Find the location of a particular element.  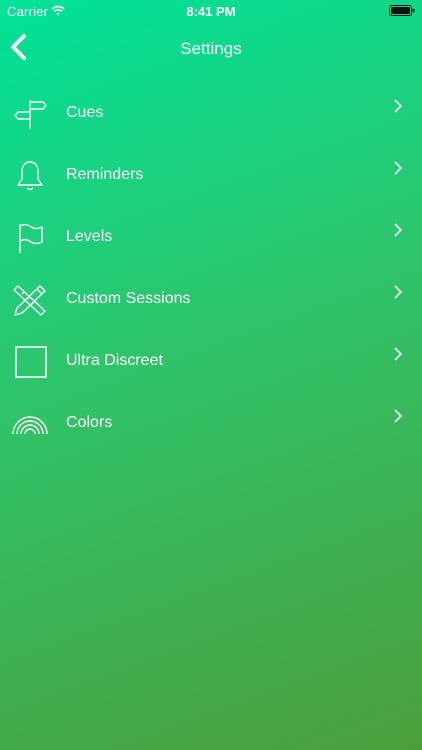

status-time: 8:41 PM is located at coordinates (211, 11).